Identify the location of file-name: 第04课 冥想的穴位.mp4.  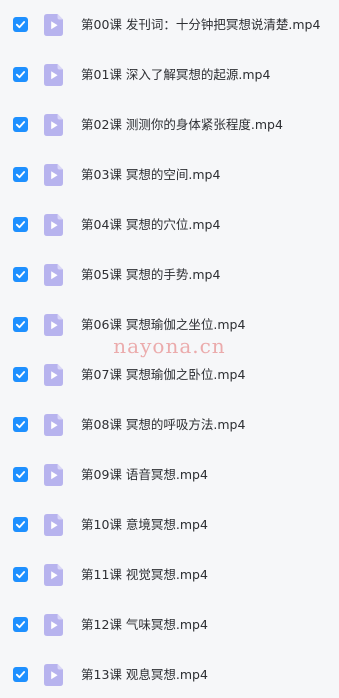
(151, 224).